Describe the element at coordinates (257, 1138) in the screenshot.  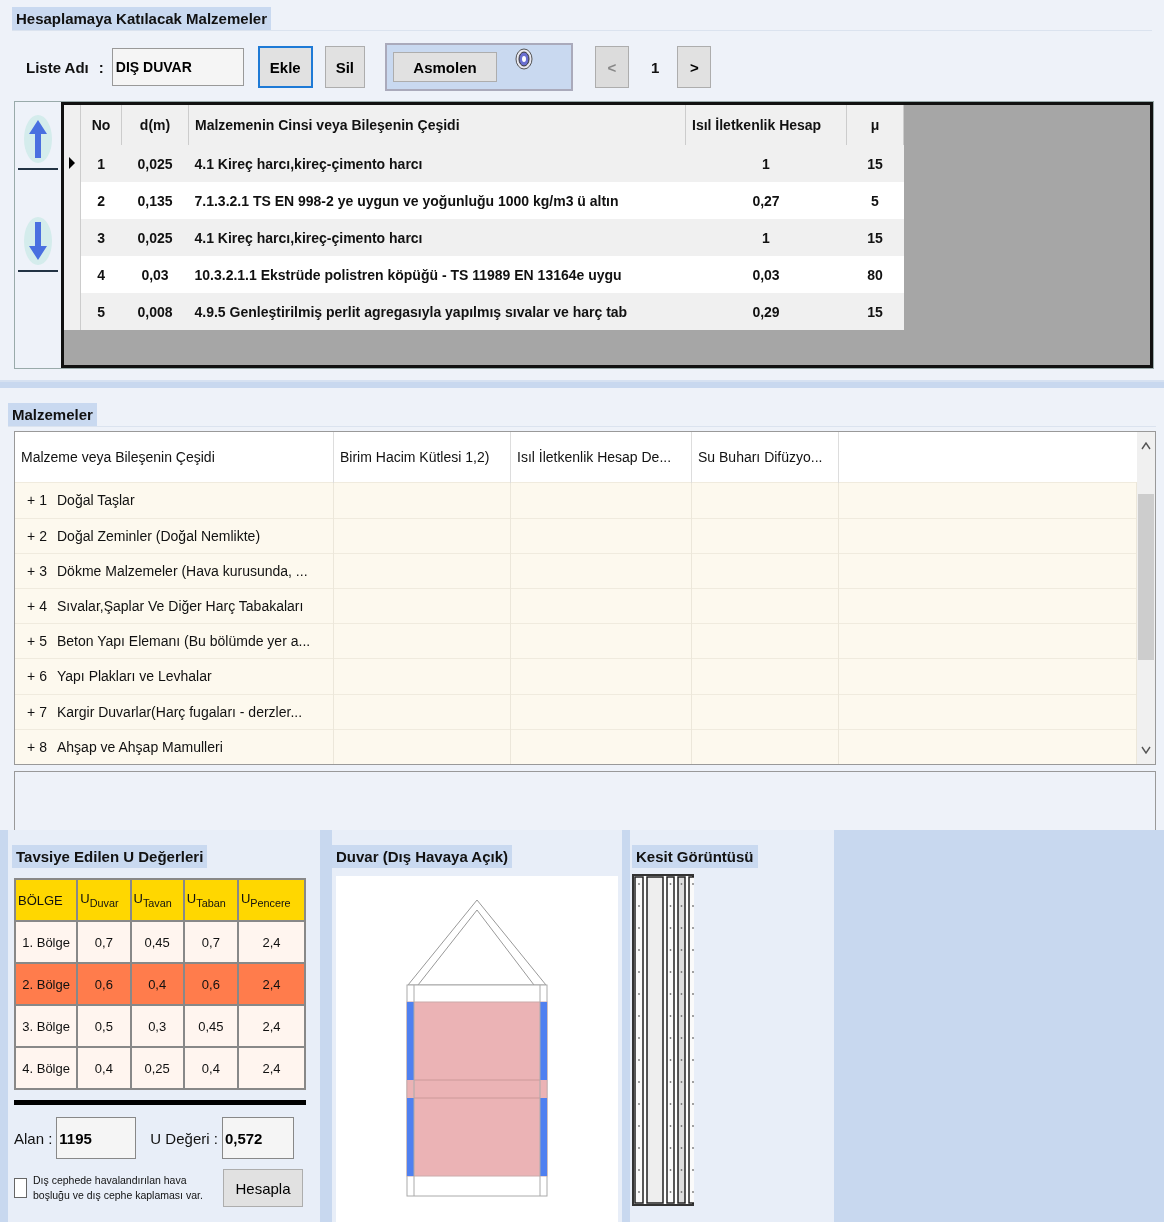
I see `u-value-field: 0,572` at that location.